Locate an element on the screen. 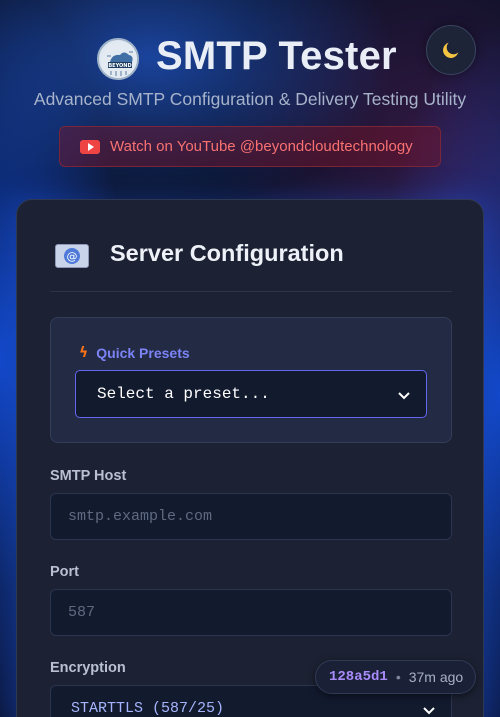 The image size is (500, 717). brand-logo: BEYOND is located at coordinates (118, 59).